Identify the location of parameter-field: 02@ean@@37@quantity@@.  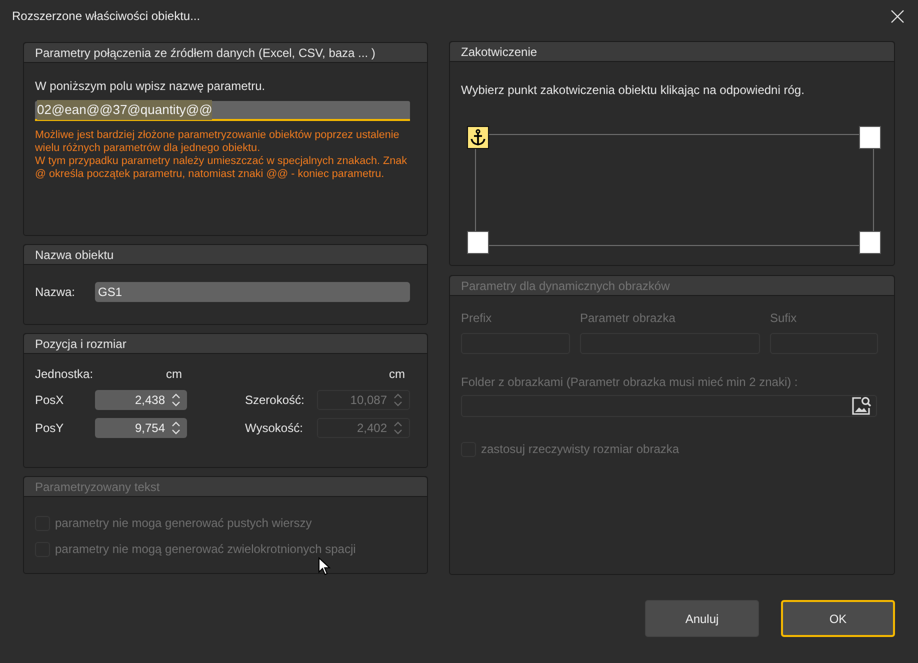
(222, 111).